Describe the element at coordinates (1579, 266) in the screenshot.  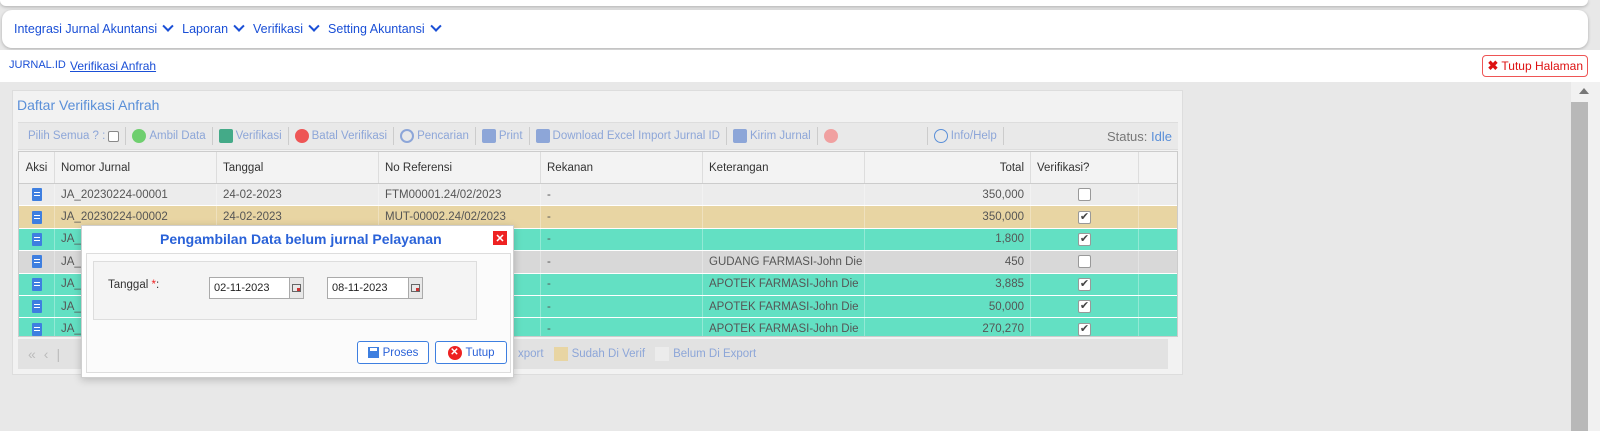
I see `scroll-thumb` at that location.